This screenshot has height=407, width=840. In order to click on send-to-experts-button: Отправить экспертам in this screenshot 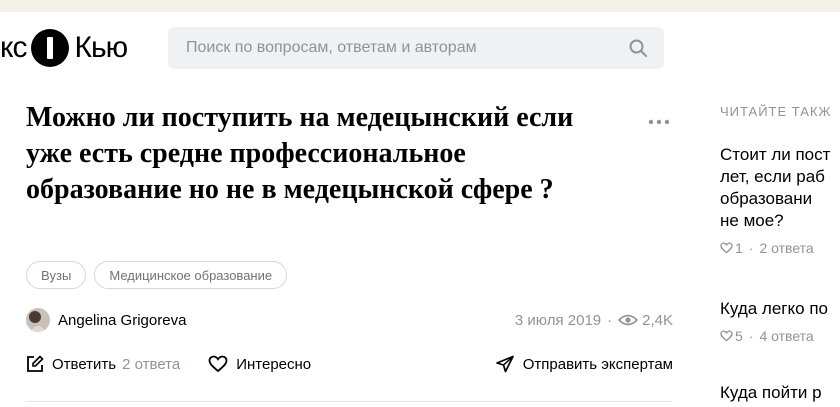, I will do `click(584, 364)`.